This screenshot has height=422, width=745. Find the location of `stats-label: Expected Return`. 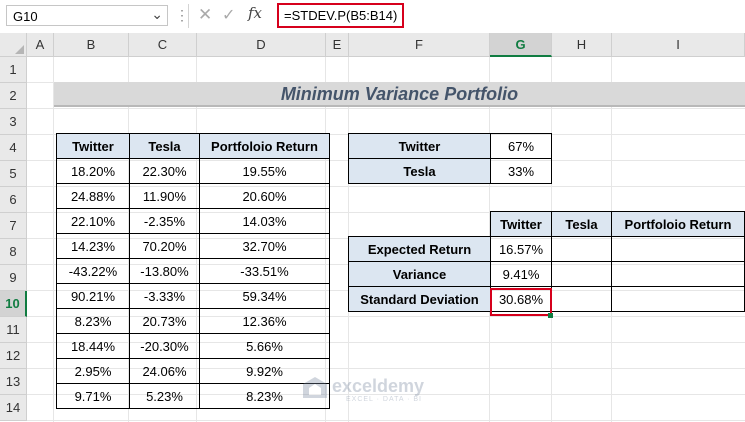

stats-label: Expected Return is located at coordinates (419, 249).